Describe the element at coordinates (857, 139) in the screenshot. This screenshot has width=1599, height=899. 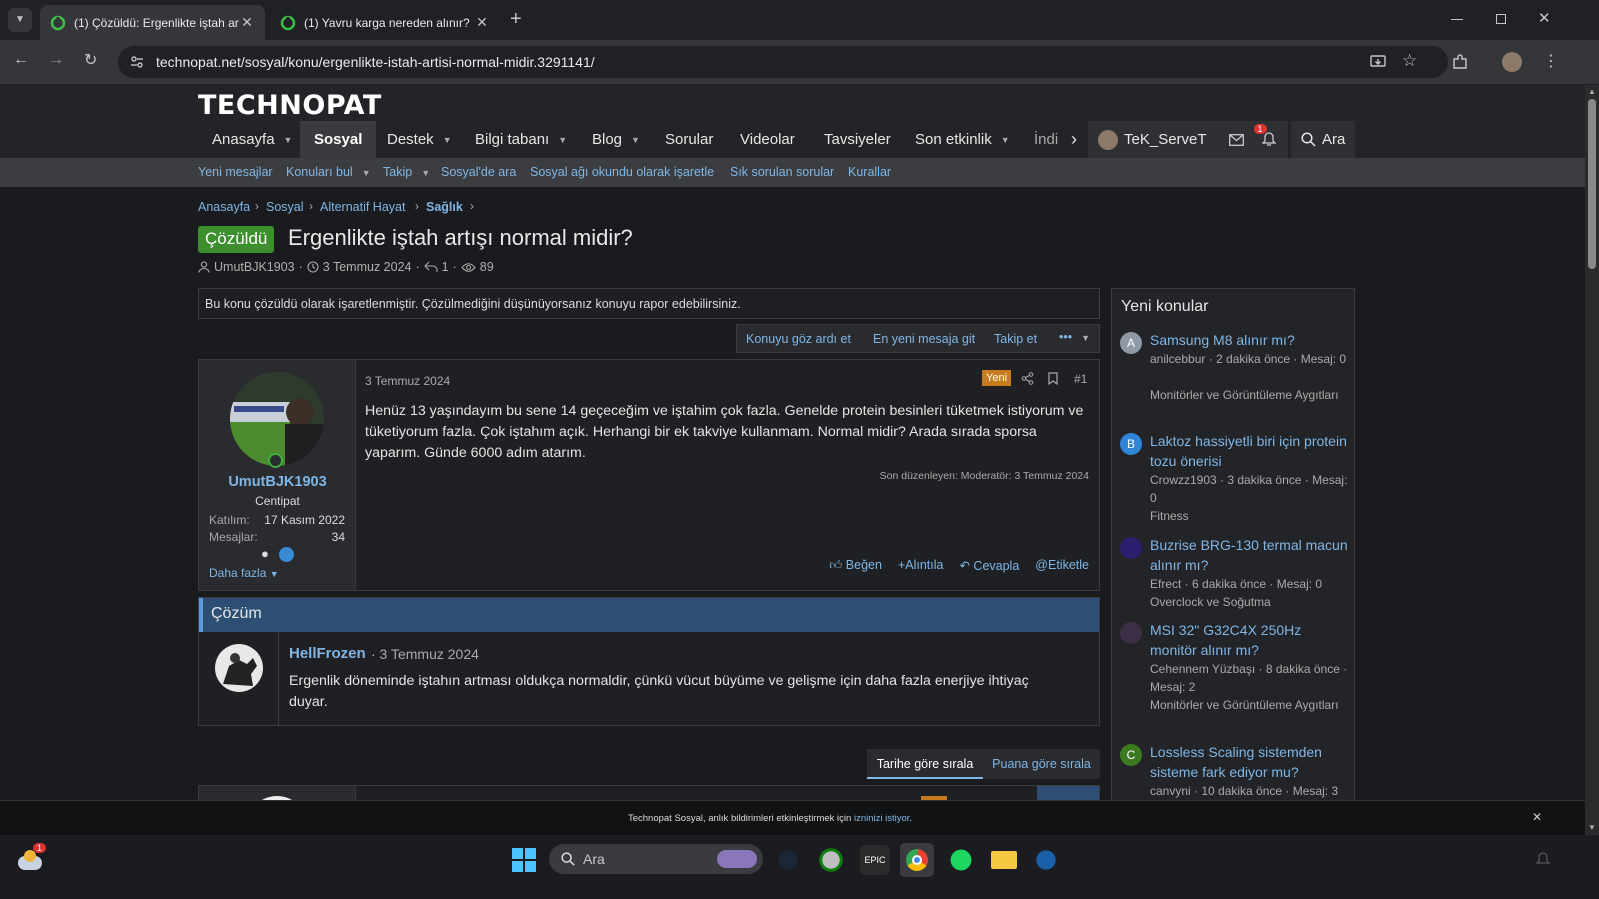
I see `nav-tavsiyeler: Tavsiyeler` at that location.